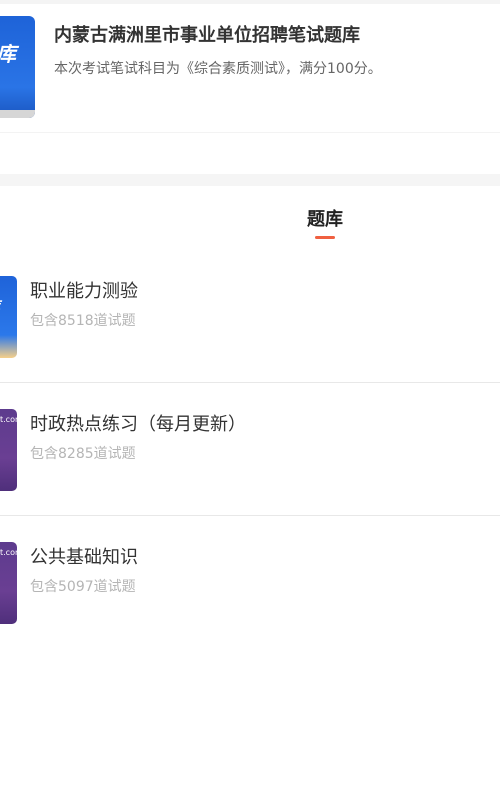 Image resolution: width=500 pixels, height=800 pixels. What do you see at coordinates (250, 132) in the screenshot?
I see `header-divider` at bounding box center [250, 132].